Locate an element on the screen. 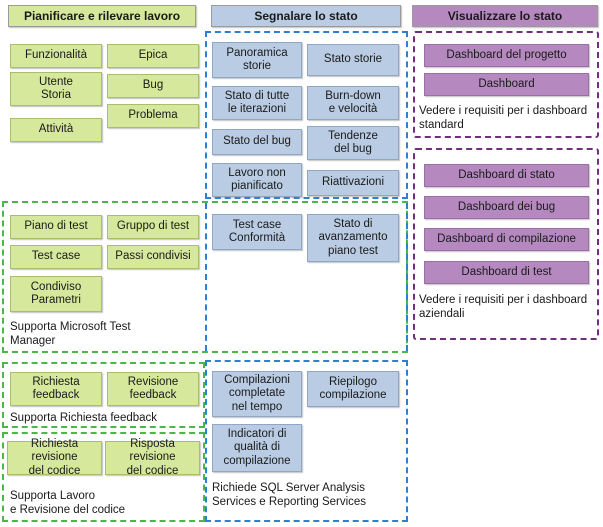 The image size is (603, 527). report-burndown-velocita: Burn-down e velocità is located at coordinates (353, 103).